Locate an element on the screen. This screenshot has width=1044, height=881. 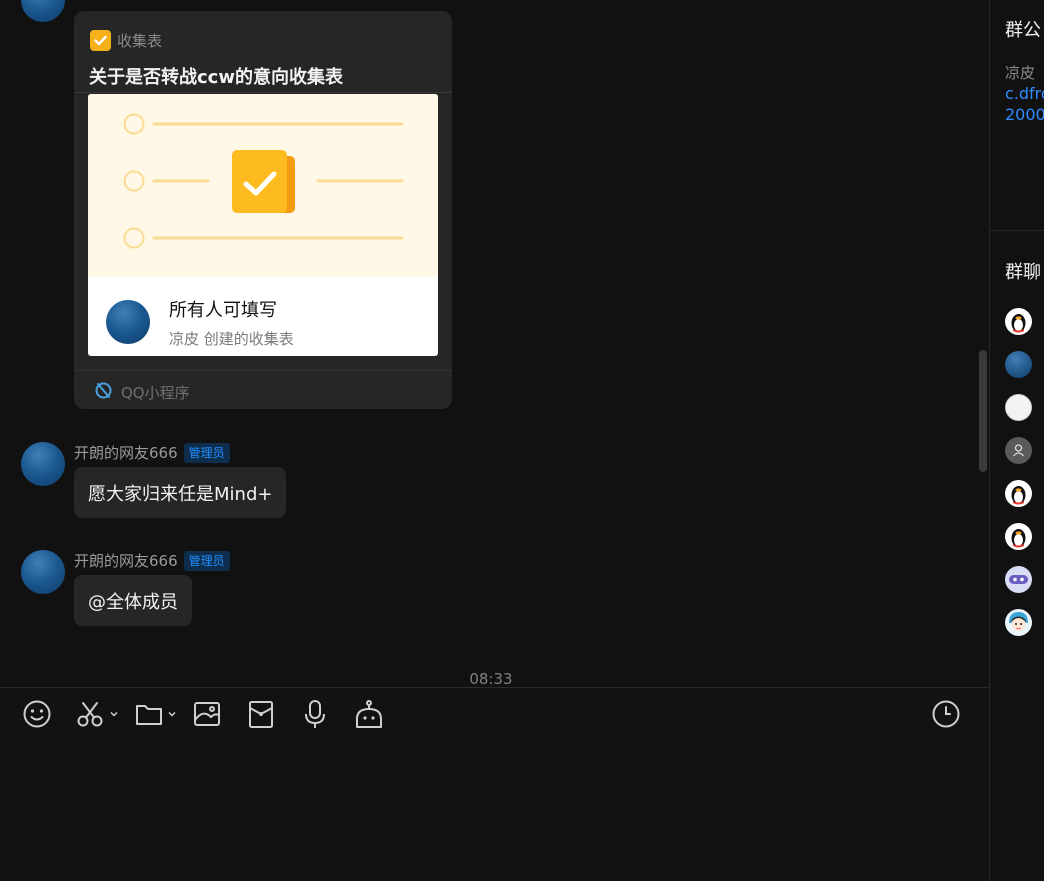
image-button is located at coordinates (207, 714).